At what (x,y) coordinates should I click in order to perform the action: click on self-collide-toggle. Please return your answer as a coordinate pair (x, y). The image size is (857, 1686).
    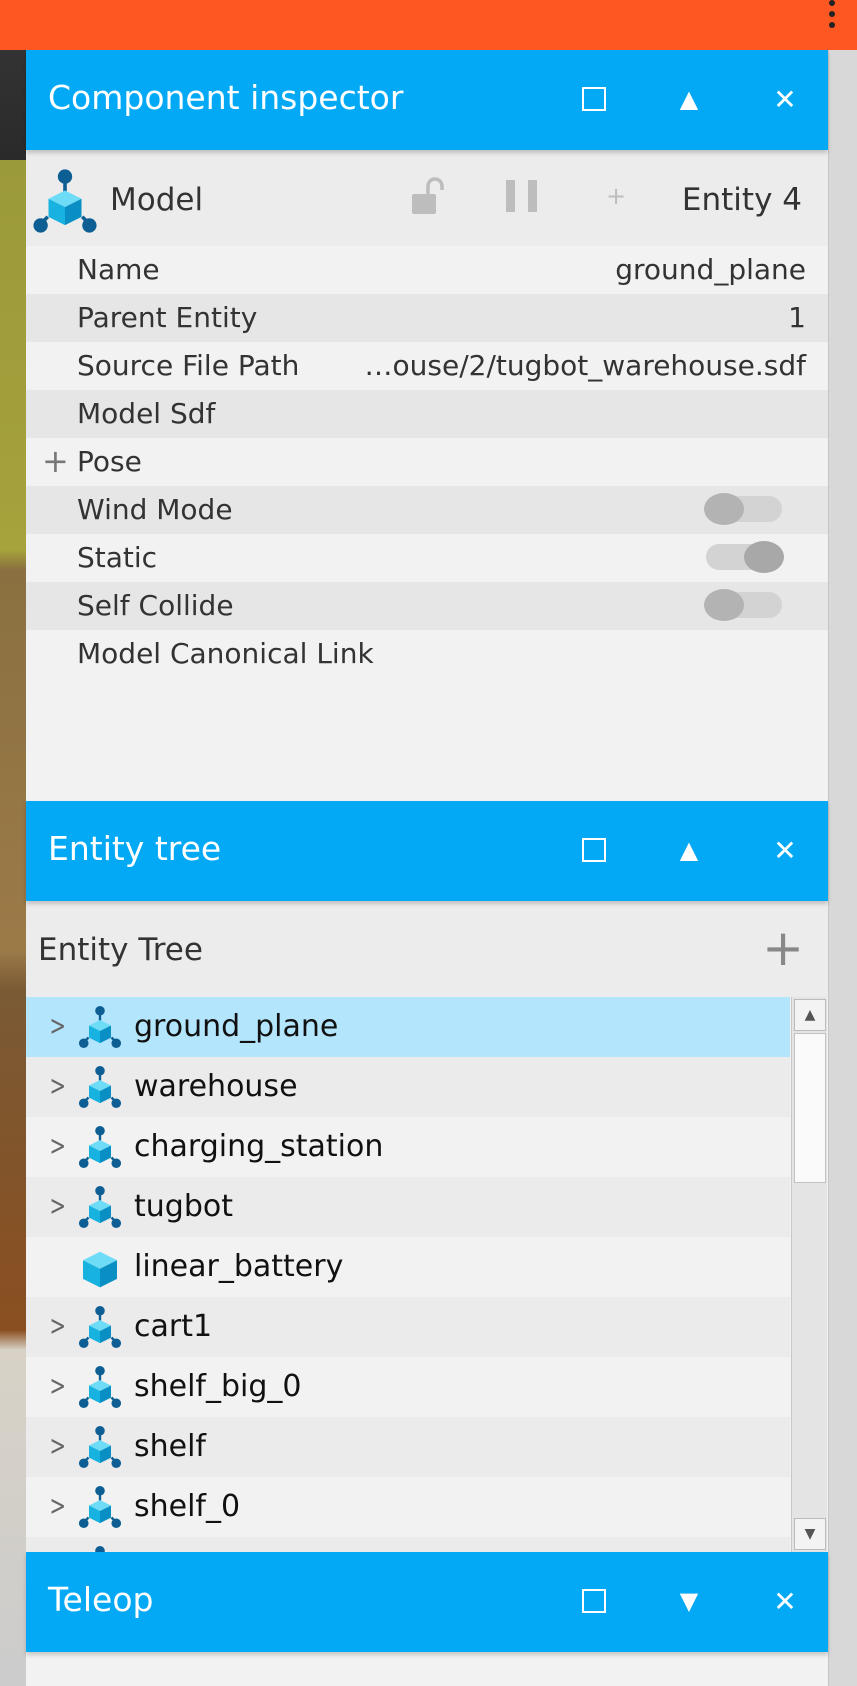
    Looking at the image, I should click on (743, 605).